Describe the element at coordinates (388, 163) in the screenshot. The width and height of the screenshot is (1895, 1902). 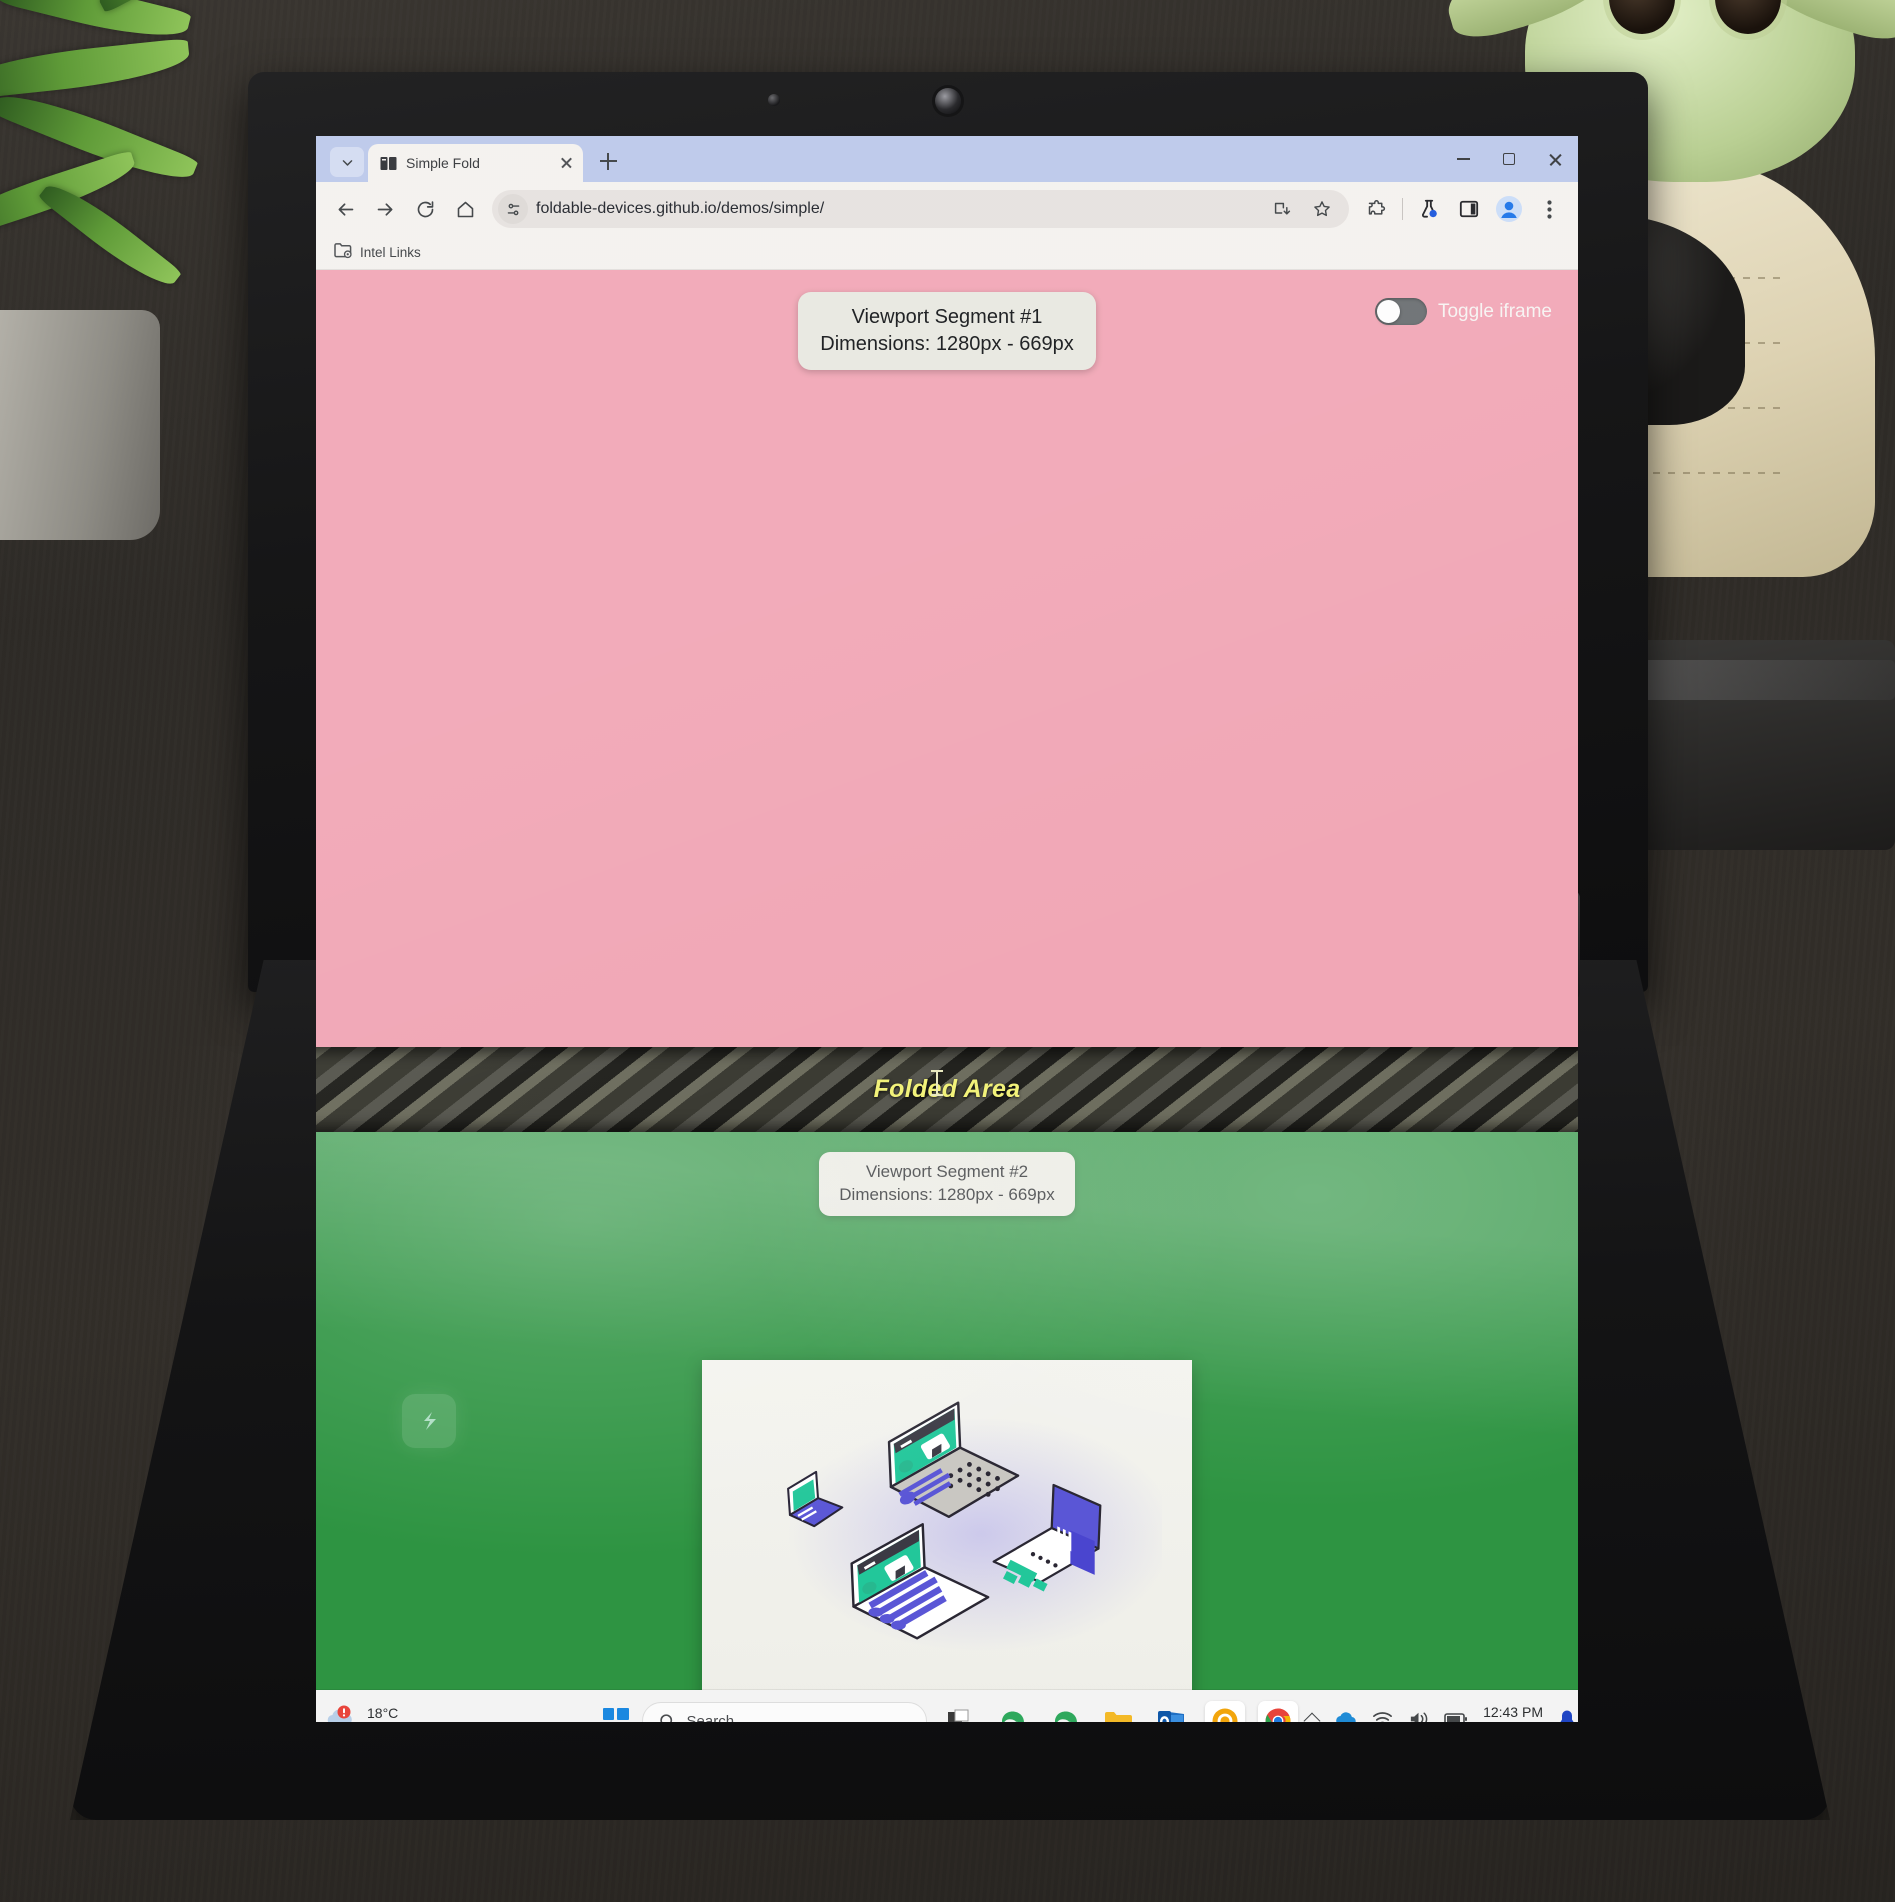
I see `book-icon` at that location.